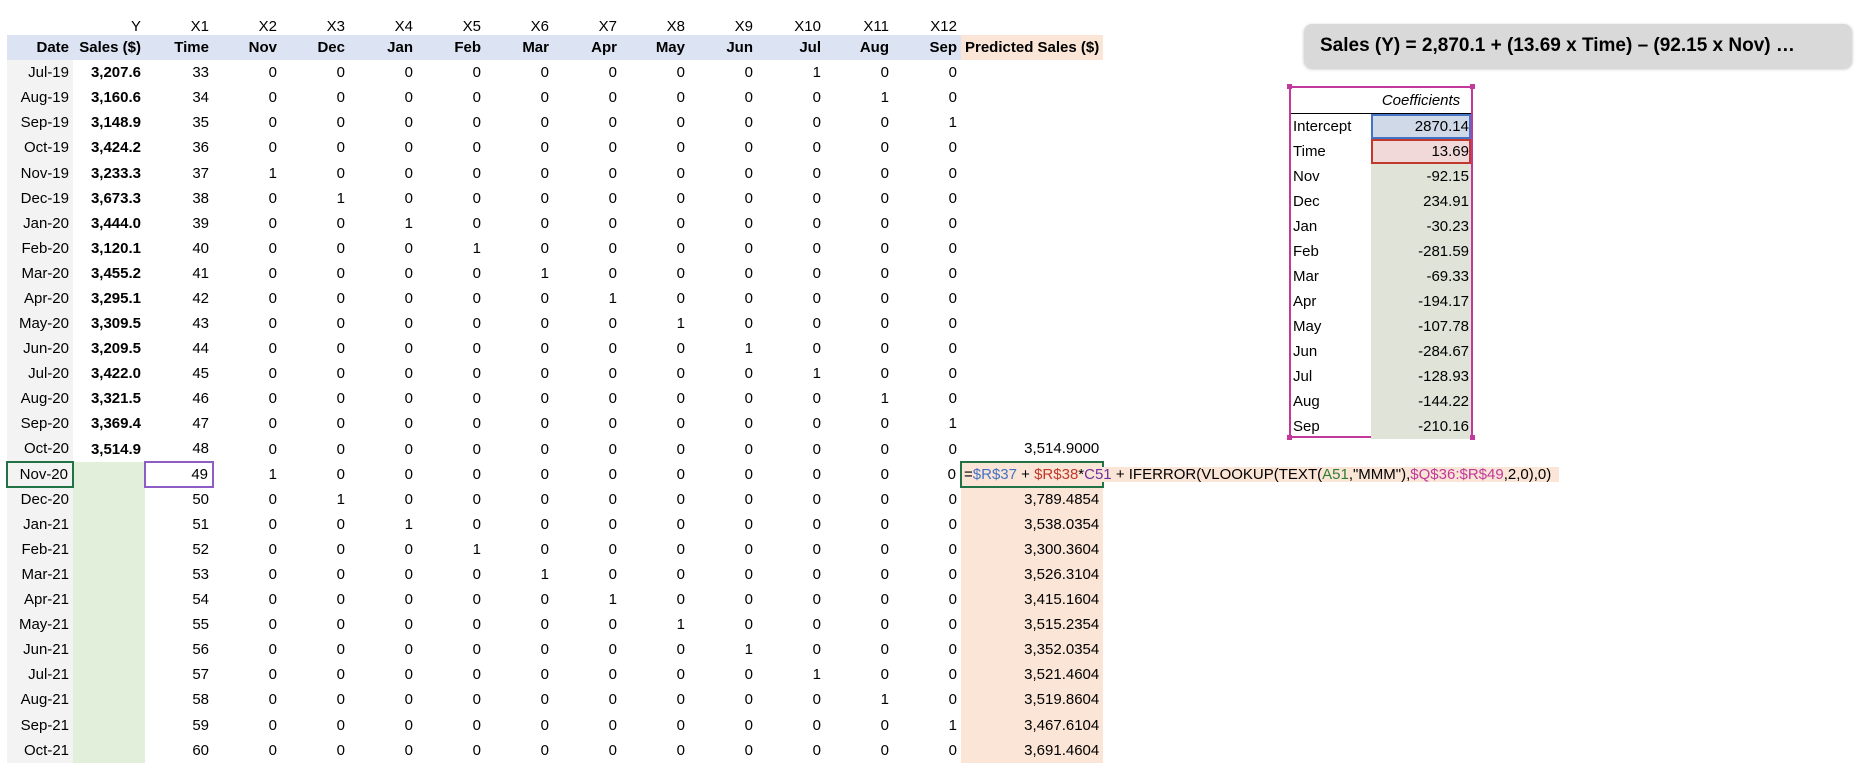 Image resolution: width=1862 pixels, height=774 pixels. I want to click on date-cell: Mar-20, so click(40, 273).